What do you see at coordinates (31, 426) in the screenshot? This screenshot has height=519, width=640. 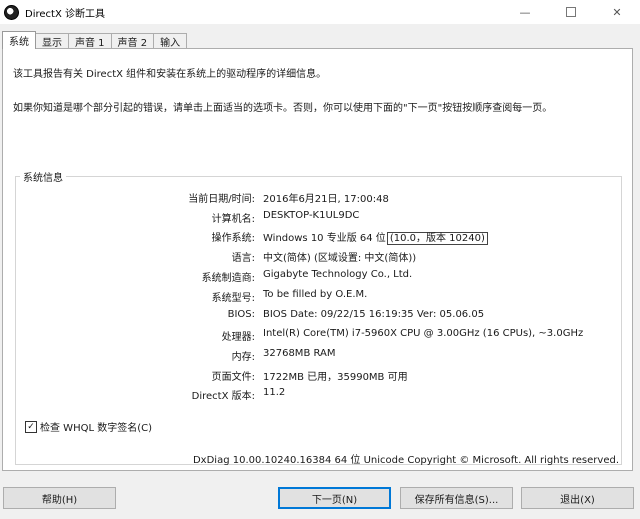 I see `whql-checkbox: ✓` at bounding box center [31, 426].